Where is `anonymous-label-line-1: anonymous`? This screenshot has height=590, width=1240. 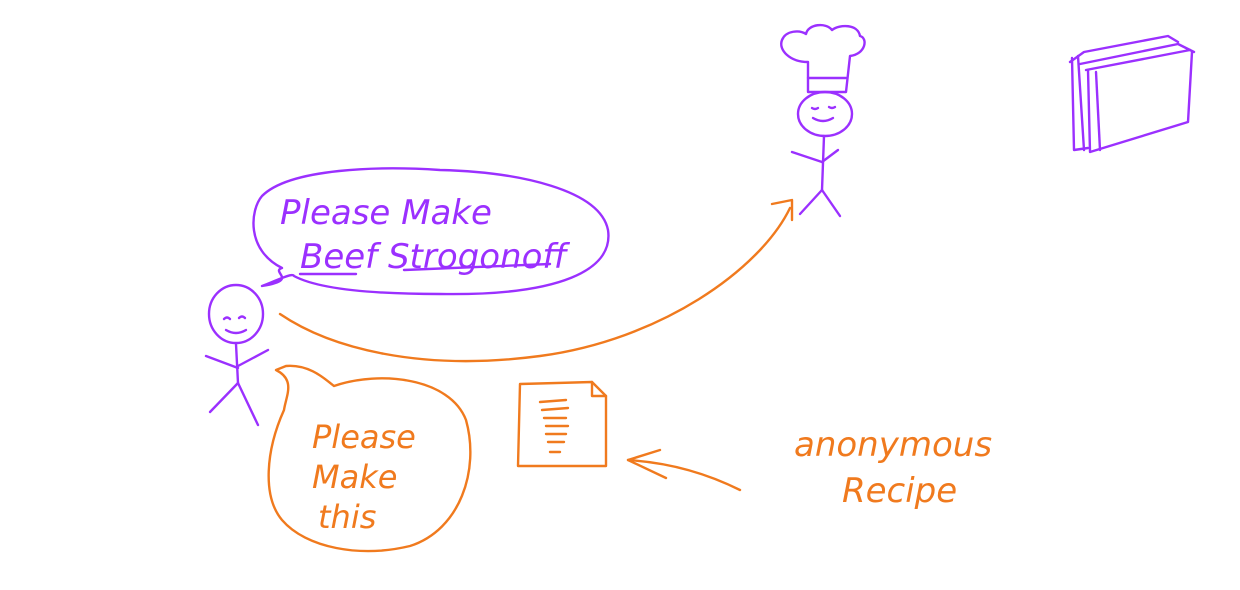 anonymous-label-line-1: anonymous is located at coordinates (893, 445).